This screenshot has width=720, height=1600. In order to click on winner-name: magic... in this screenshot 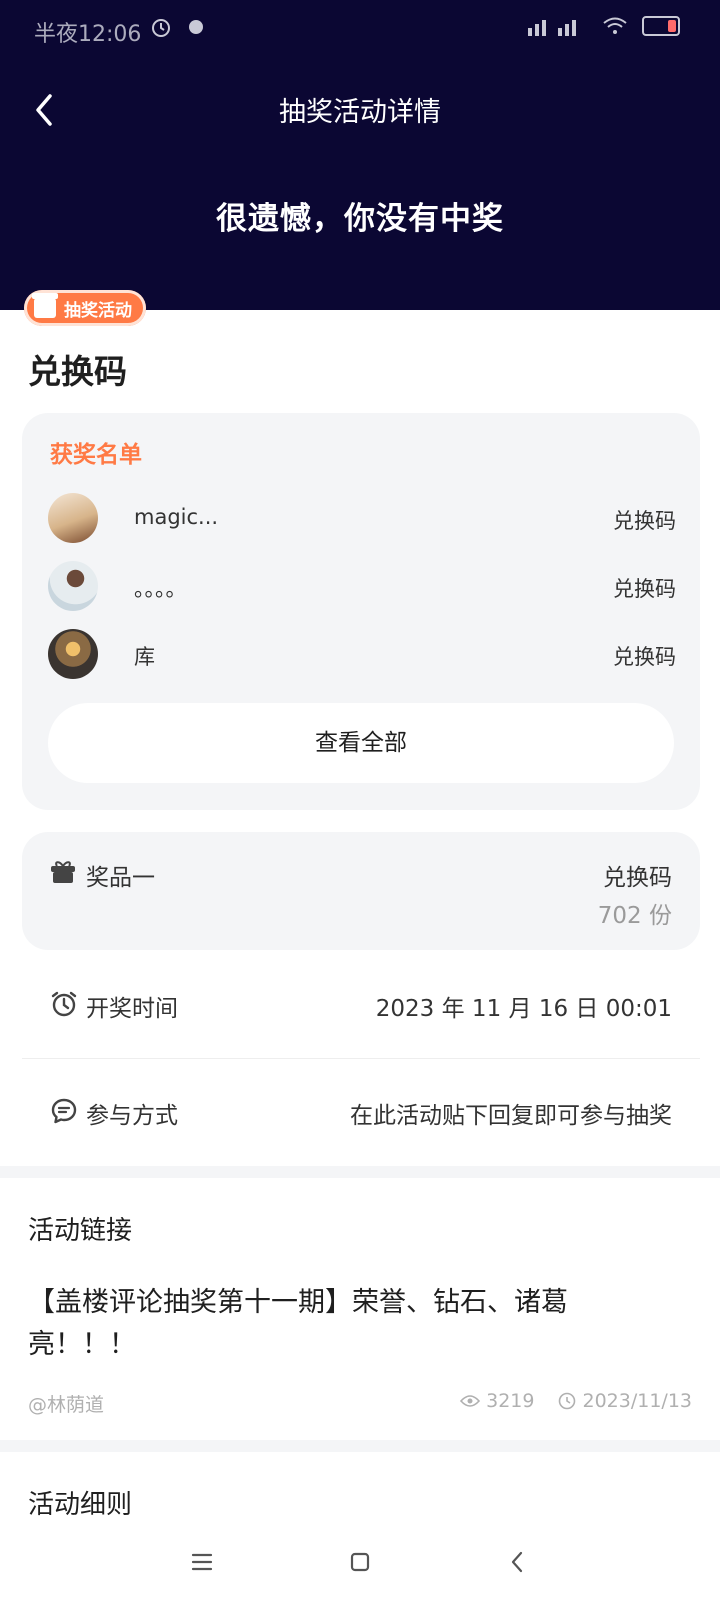, I will do `click(176, 517)`.